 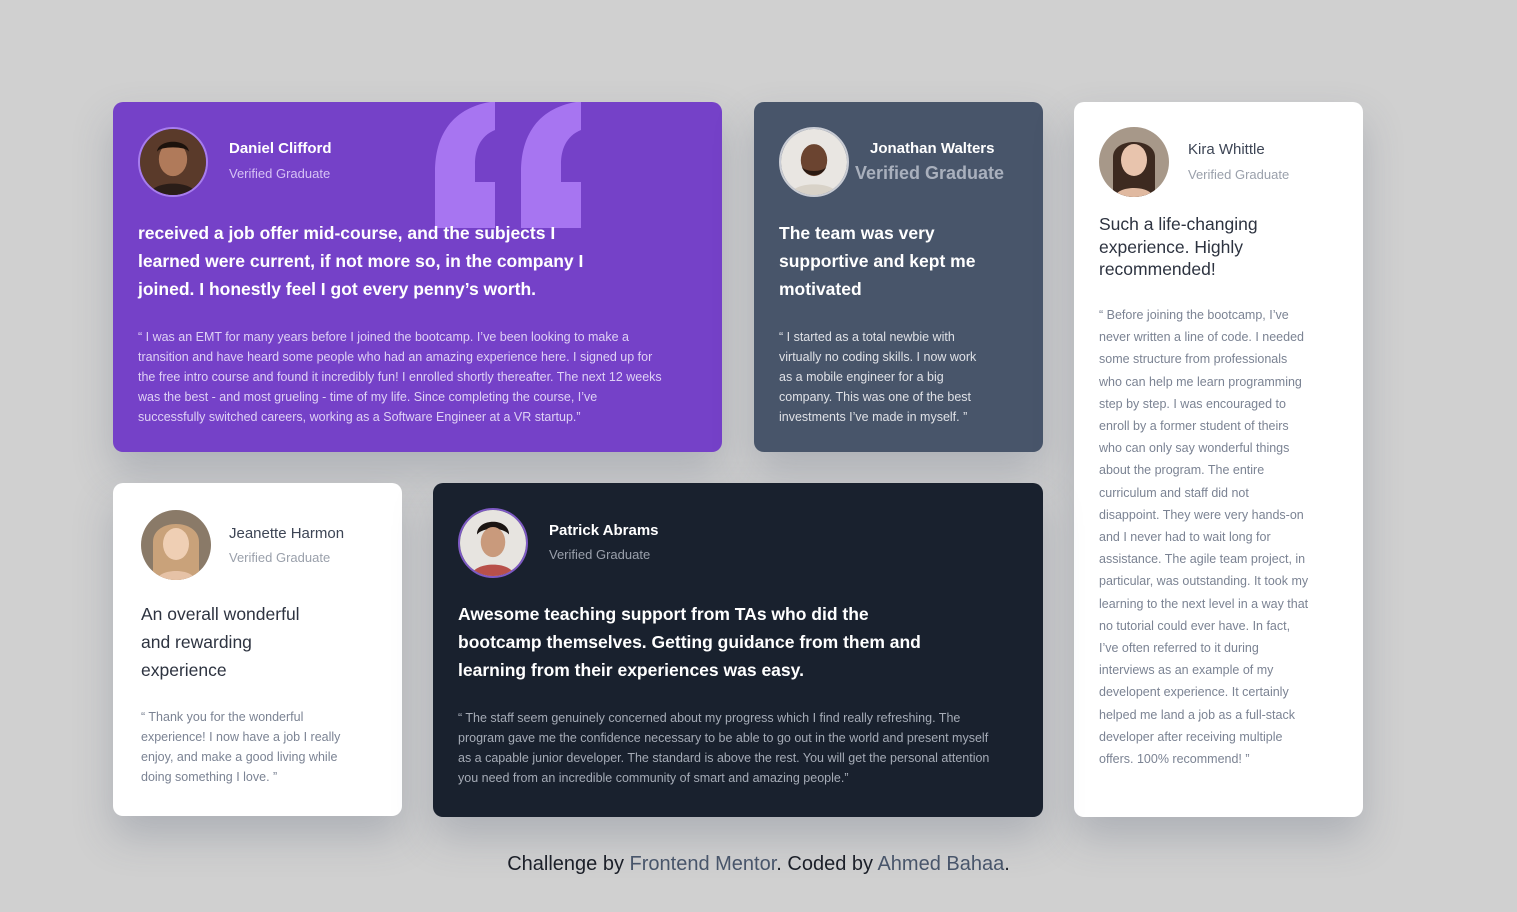 I want to click on attribution-prefix: Challenge by, so click(x=568, y=864).